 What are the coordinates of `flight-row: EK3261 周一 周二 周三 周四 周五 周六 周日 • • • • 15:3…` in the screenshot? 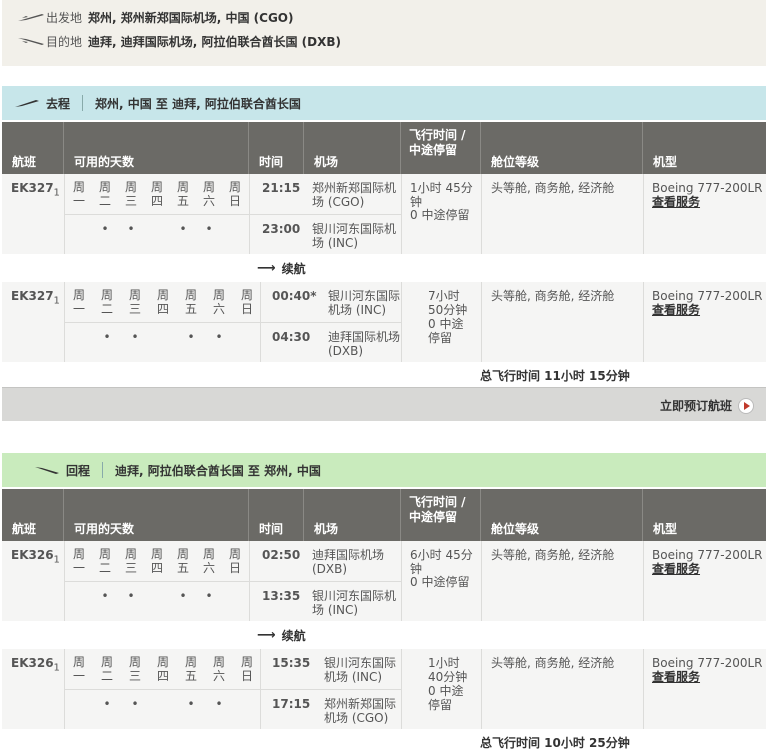 It's located at (384, 689).